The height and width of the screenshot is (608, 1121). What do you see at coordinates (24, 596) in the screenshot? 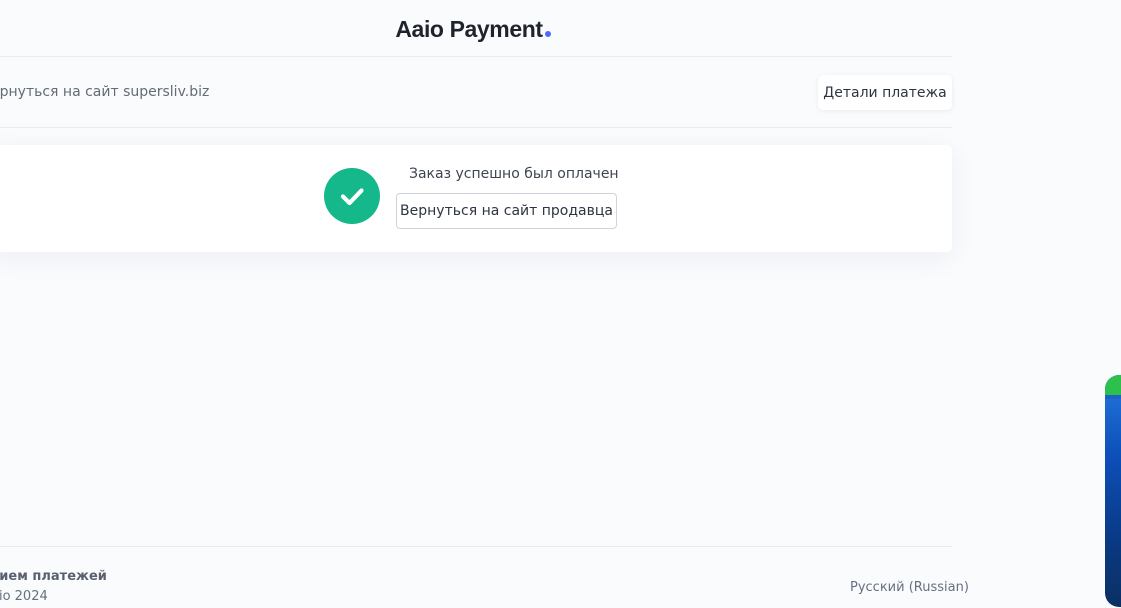
I see `footer-copyright: aio 2024` at bounding box center [24, 596].